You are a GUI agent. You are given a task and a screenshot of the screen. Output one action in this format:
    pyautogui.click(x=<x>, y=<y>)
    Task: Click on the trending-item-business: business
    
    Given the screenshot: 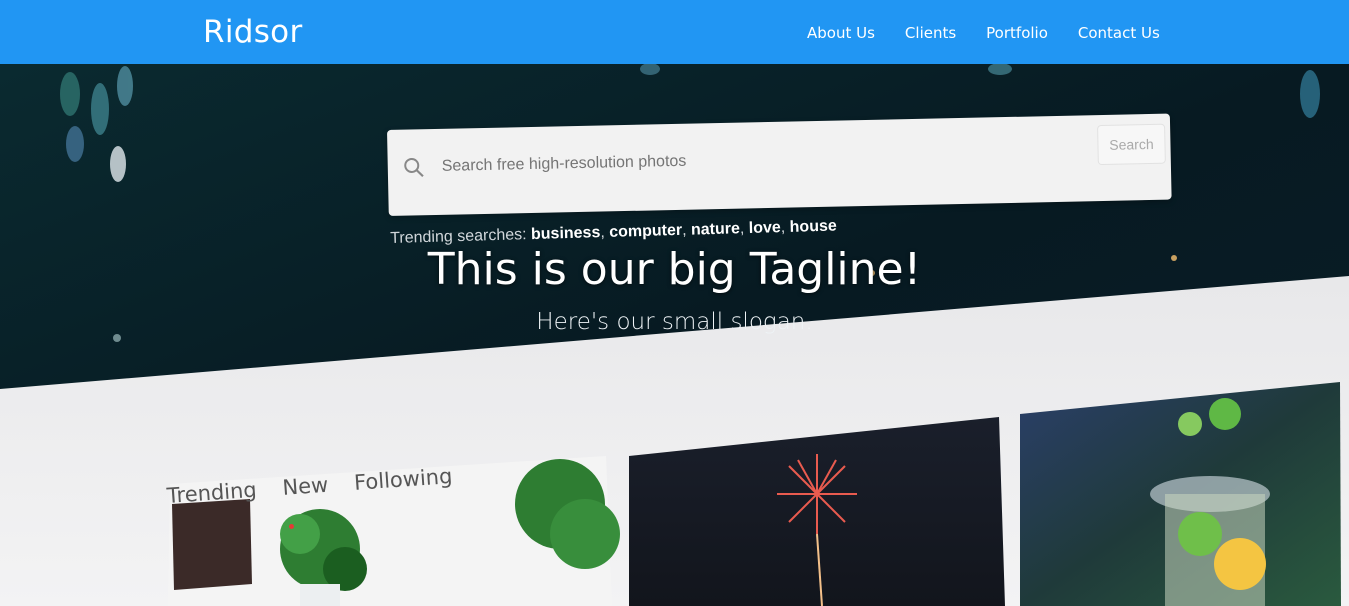 What is the action you would take?
    pyautogui.click(x=566, y=233)
    